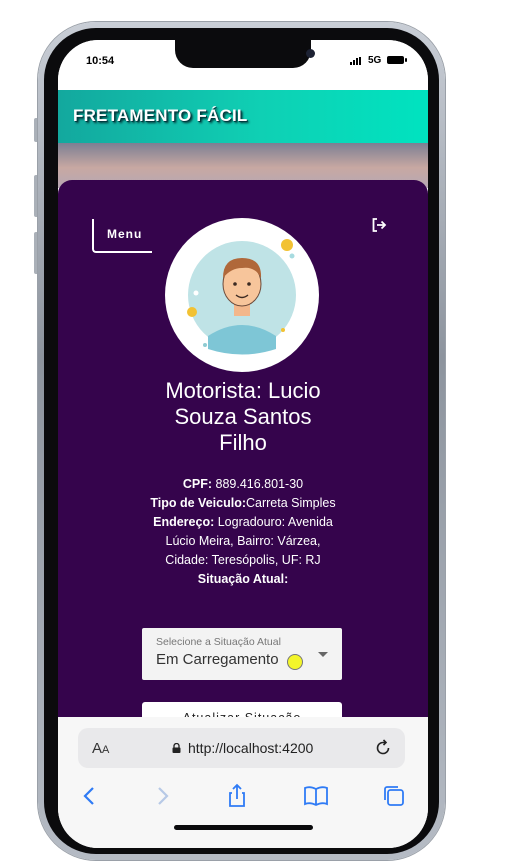 This screenshot has height=867, width=505. Describe the element at coordinates (245, 54) in the screenshot. I see `camera-notch` at that location.